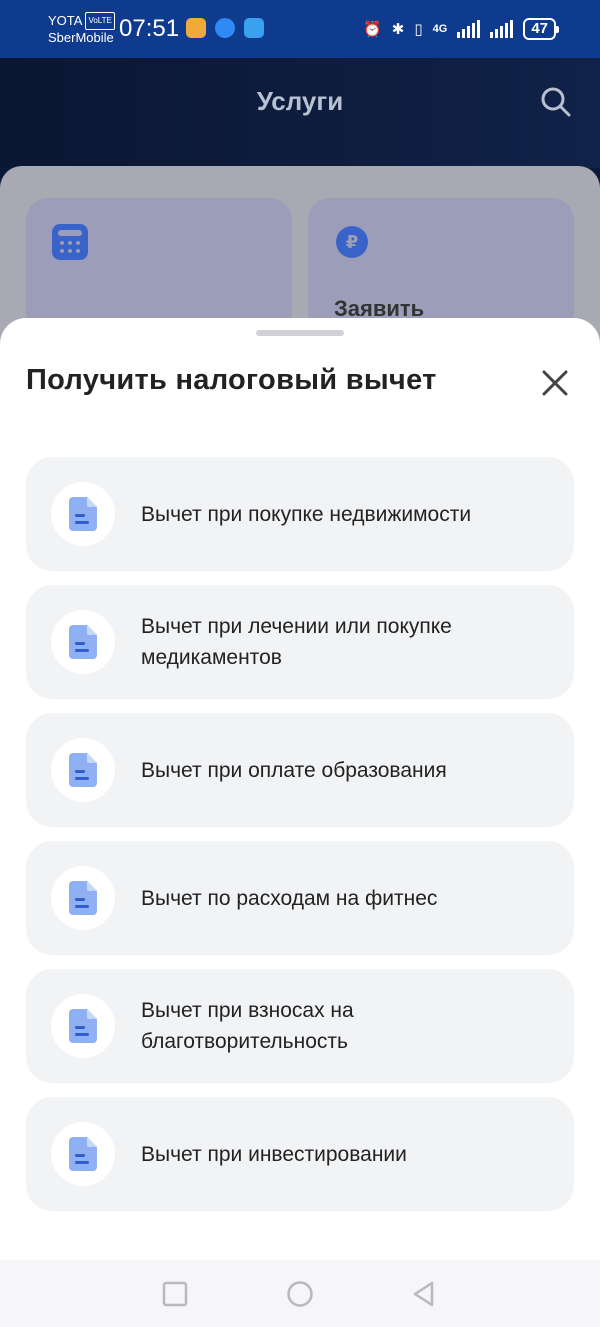 The image size is (600, 1327). Describe the element at coordinates (70, 242) in the screenshot. I see `calculator-icon` at that location.